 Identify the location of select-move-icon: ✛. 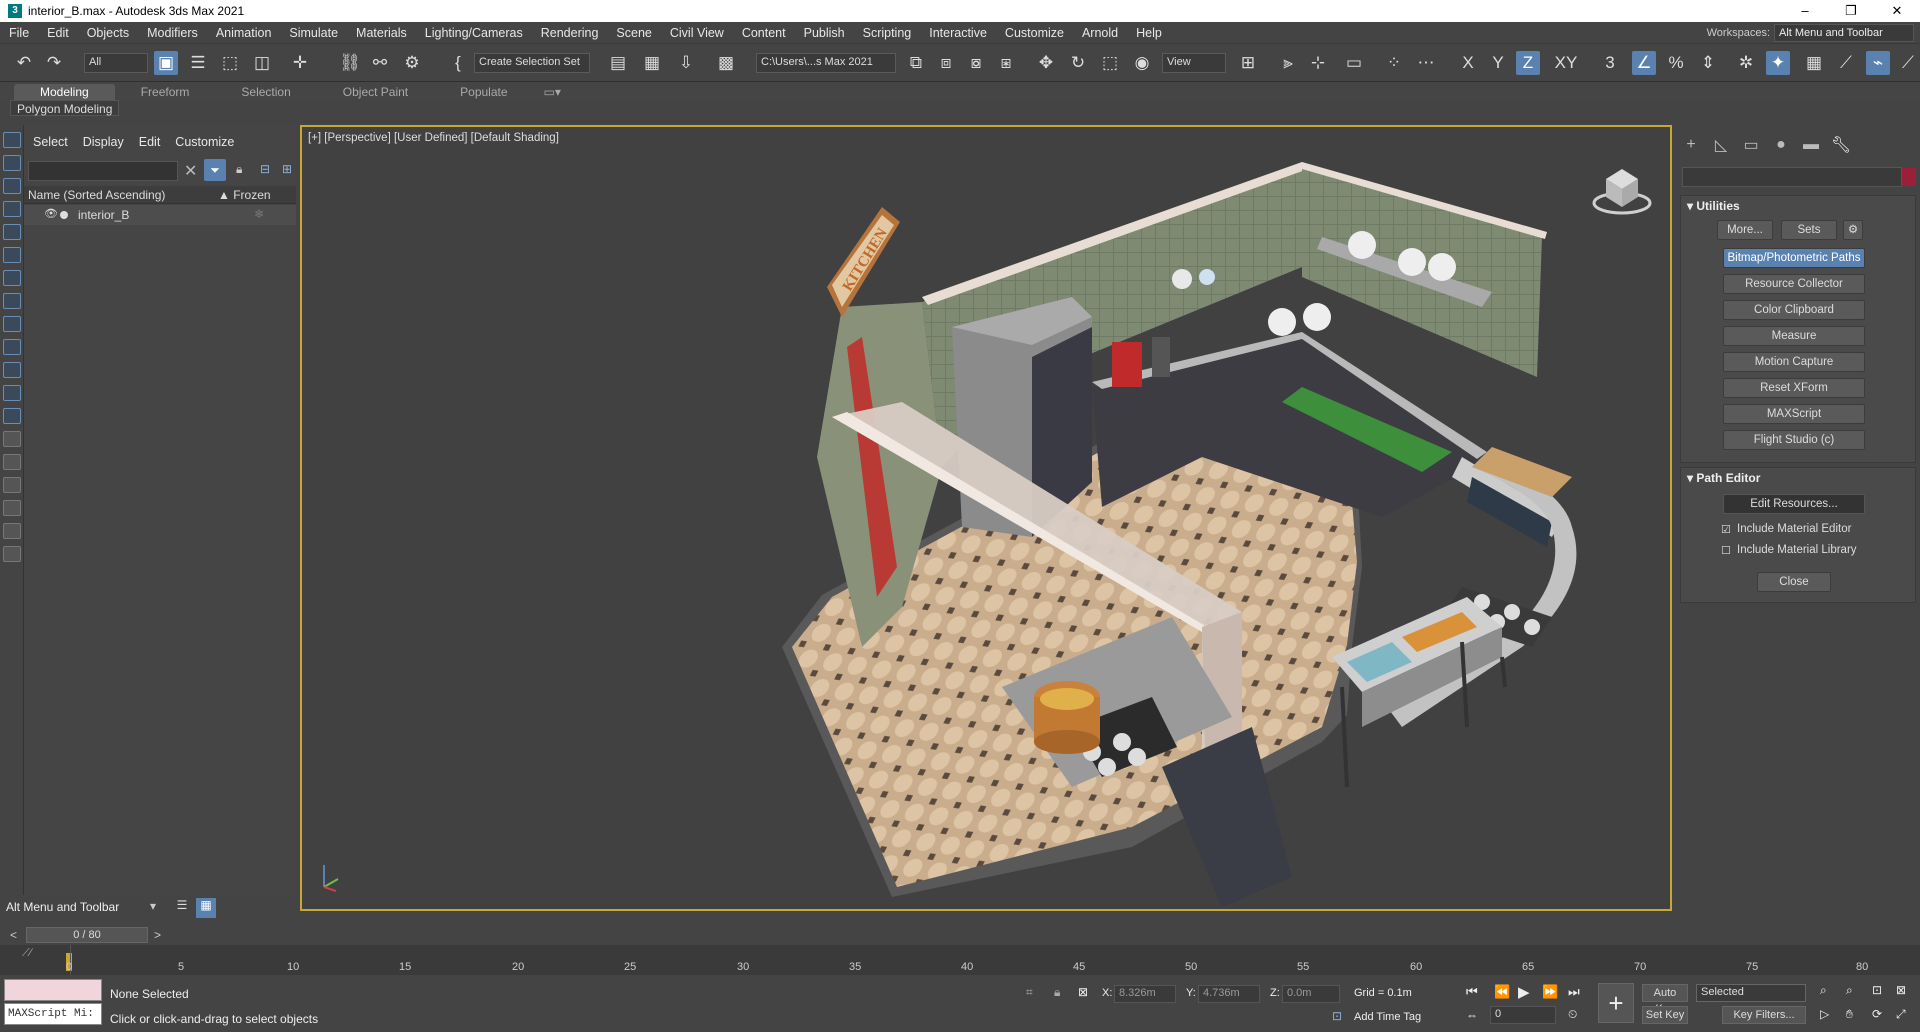
(300, 63).